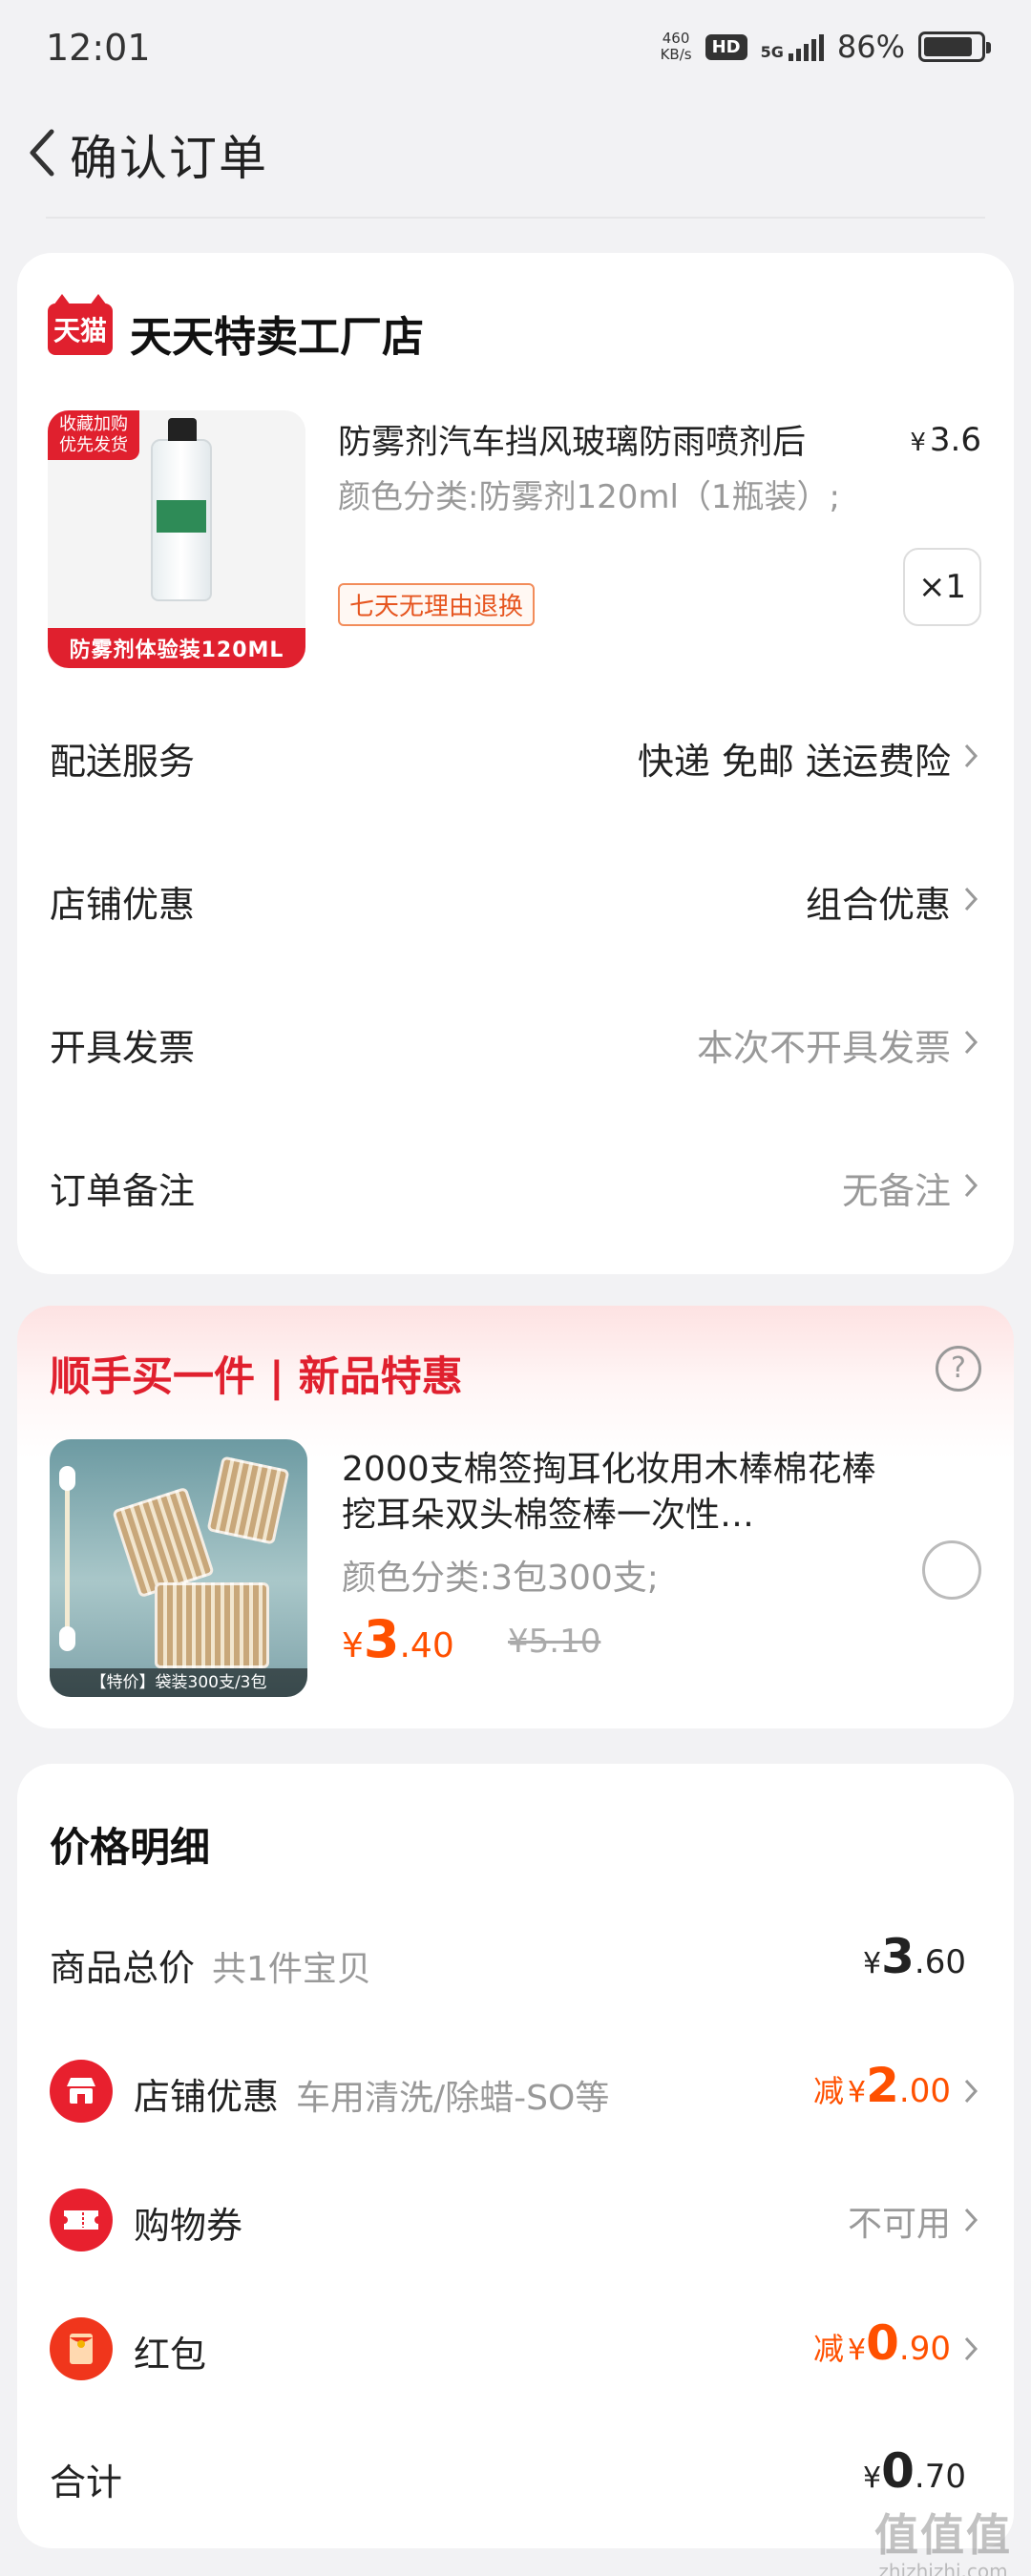 This screenshot has width=1031, height=2576. I want to click on red-packet-row: 红包 减 ¥0.90, so click(515, 2349).